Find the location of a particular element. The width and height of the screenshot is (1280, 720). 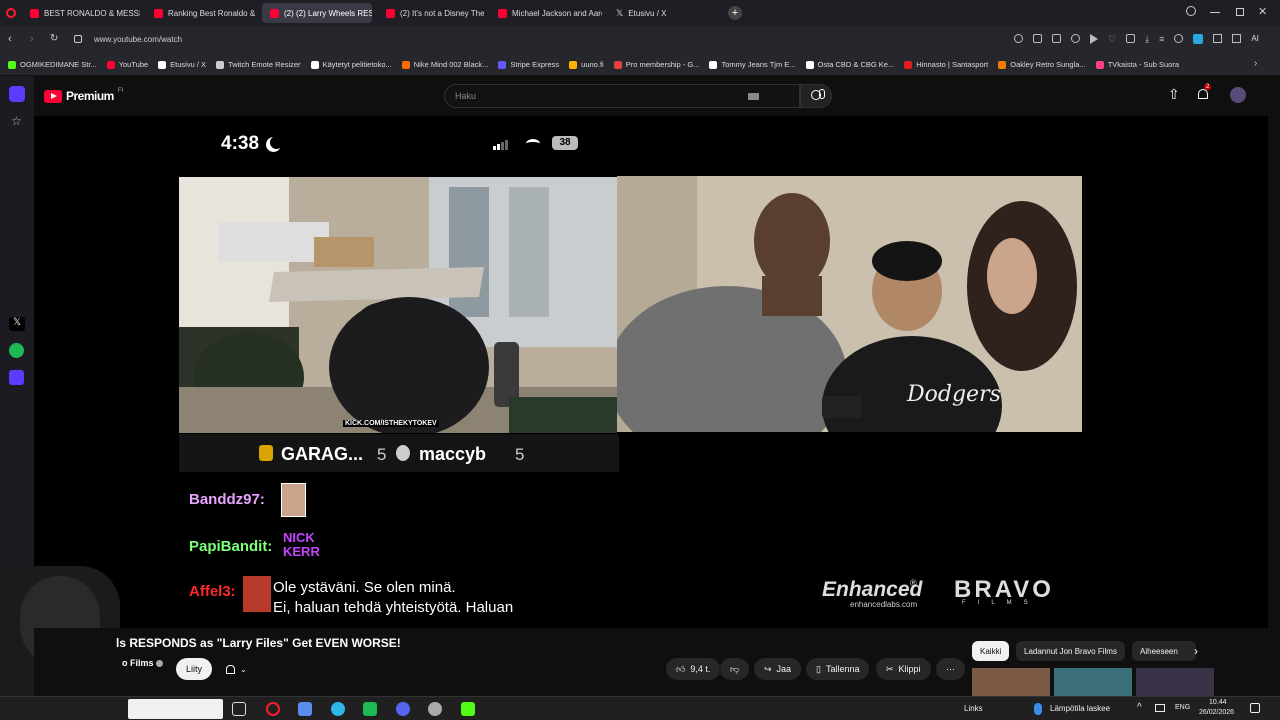

network-icon is located at coordinates (1160, 708).